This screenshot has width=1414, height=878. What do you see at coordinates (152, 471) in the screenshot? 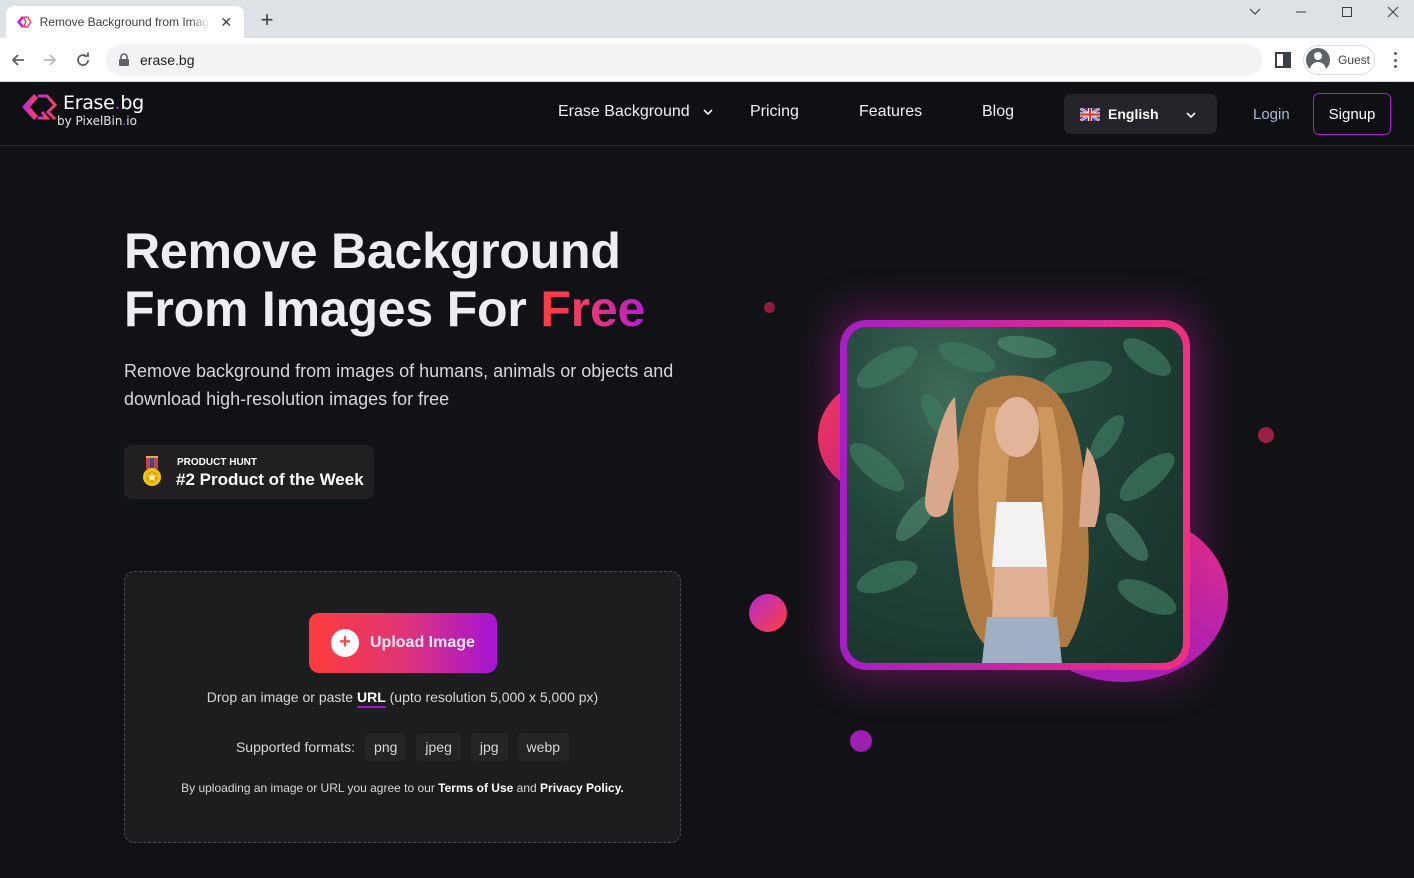
I see `medal-icon` at bounding box center [152, 471].